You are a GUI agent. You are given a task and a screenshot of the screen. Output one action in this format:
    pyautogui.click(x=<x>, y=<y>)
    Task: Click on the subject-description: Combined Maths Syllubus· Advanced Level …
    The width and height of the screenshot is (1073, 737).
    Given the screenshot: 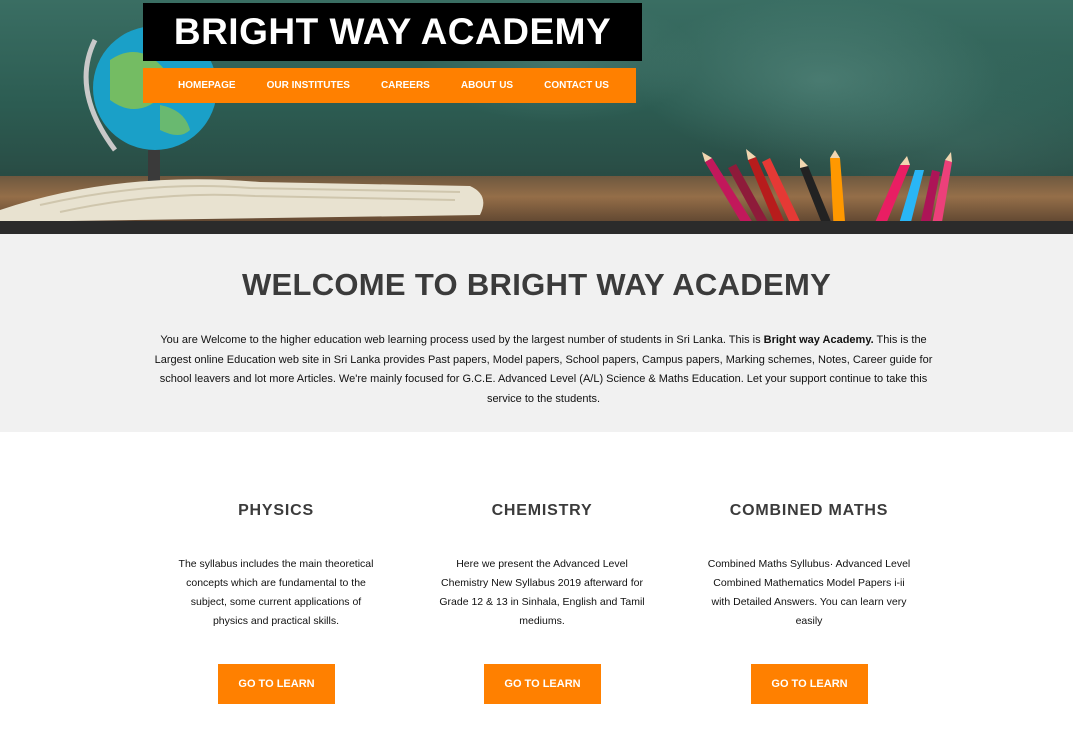 What is the action you would take?
    pyautogui.click(x=809, y=592)
    